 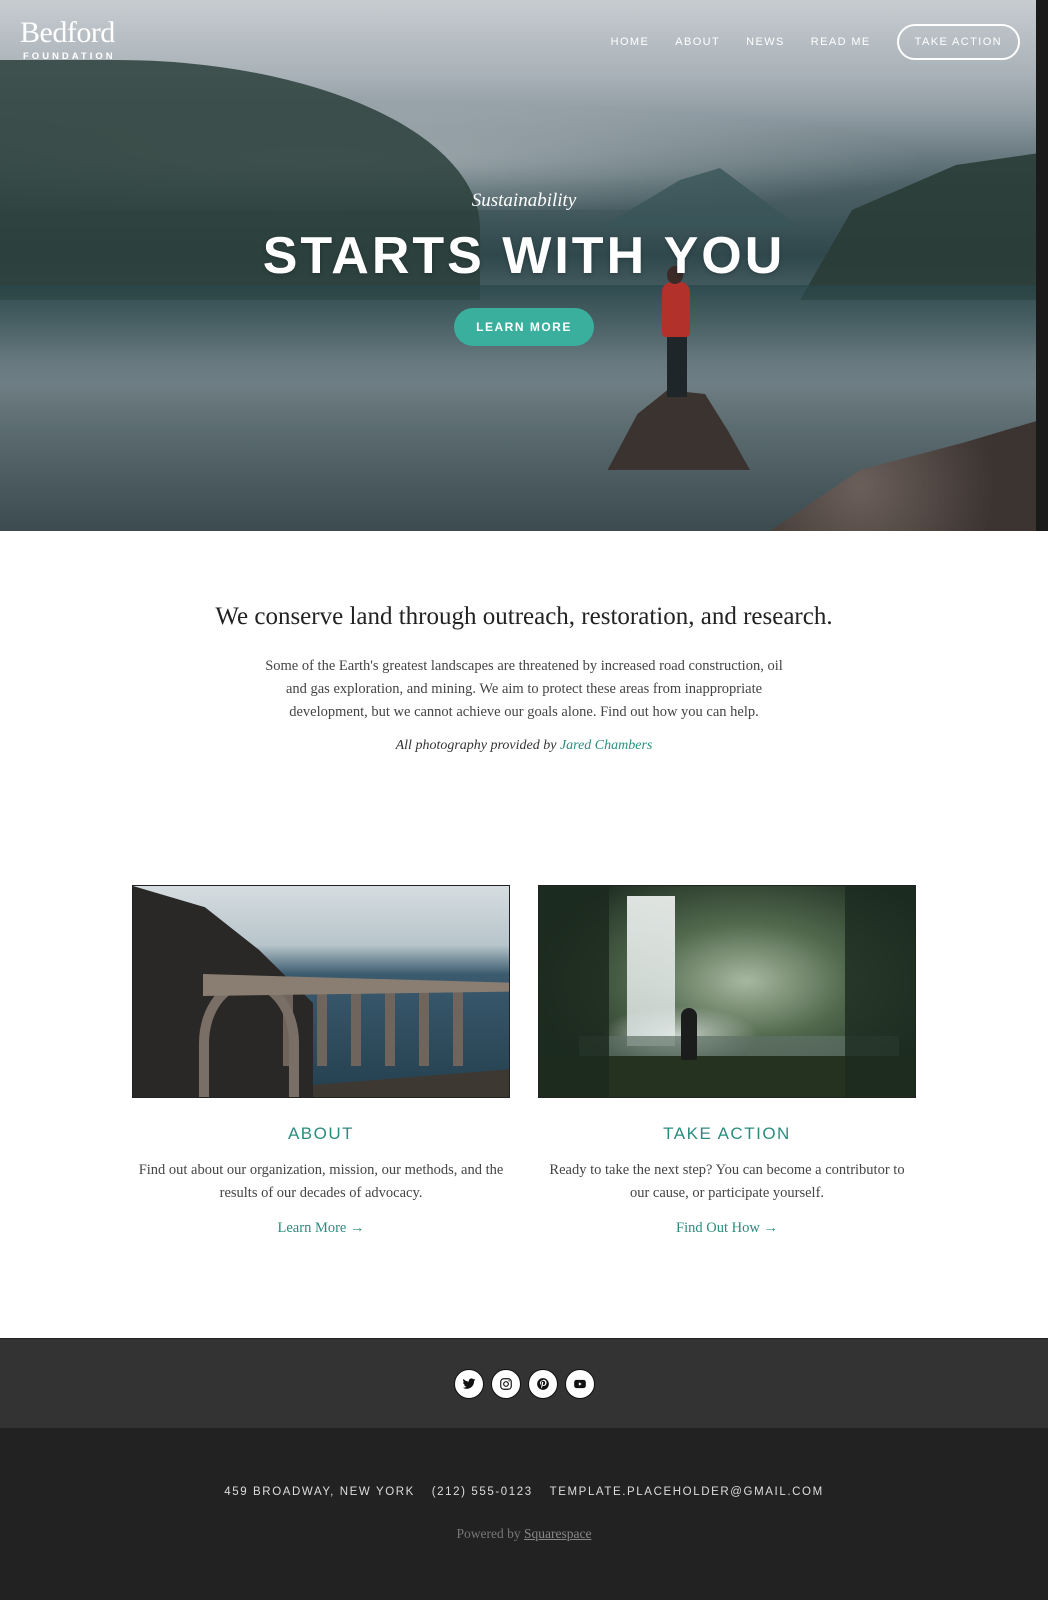 I want to click on main-navigation: HOME ABOUT NEWS READ ME TAKE ACTION, so click(x=815, y=42).